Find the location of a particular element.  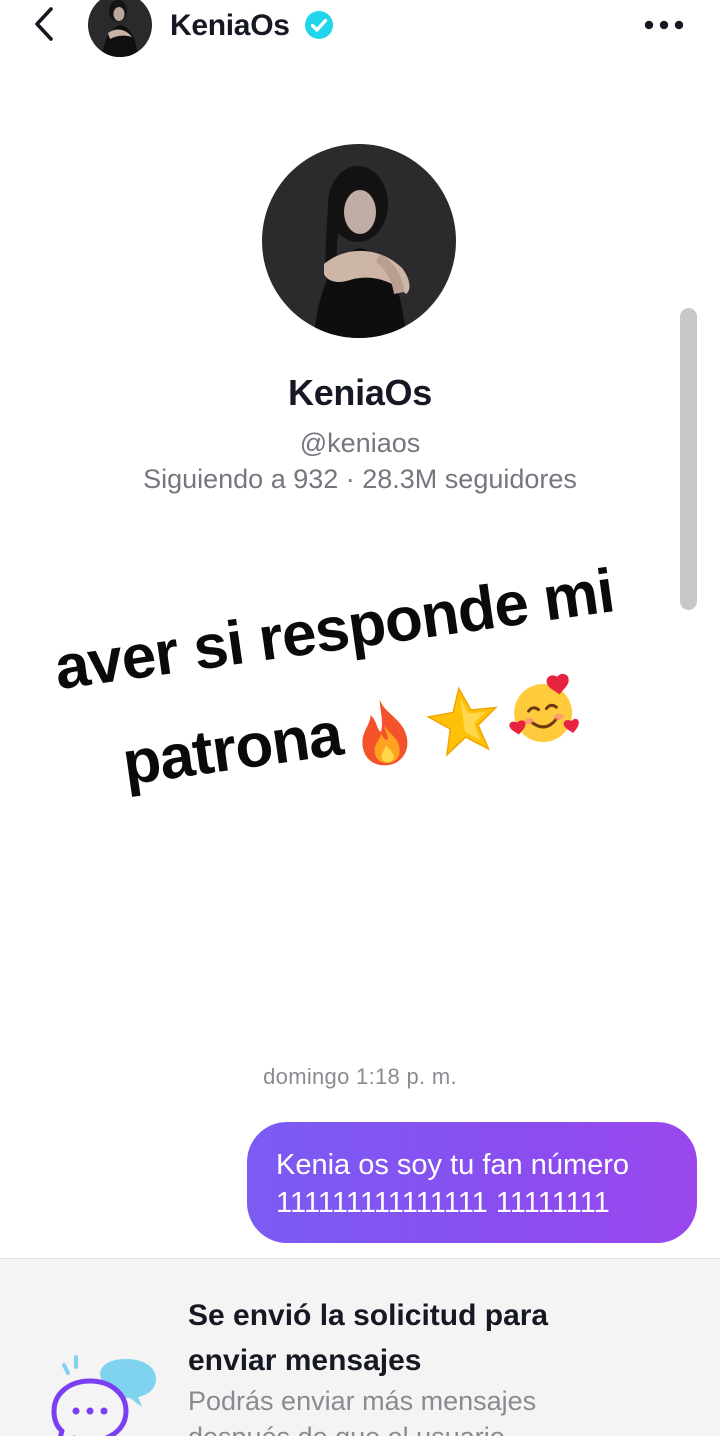

profile-name: KeniaOs is located at coordinates (360, 392).